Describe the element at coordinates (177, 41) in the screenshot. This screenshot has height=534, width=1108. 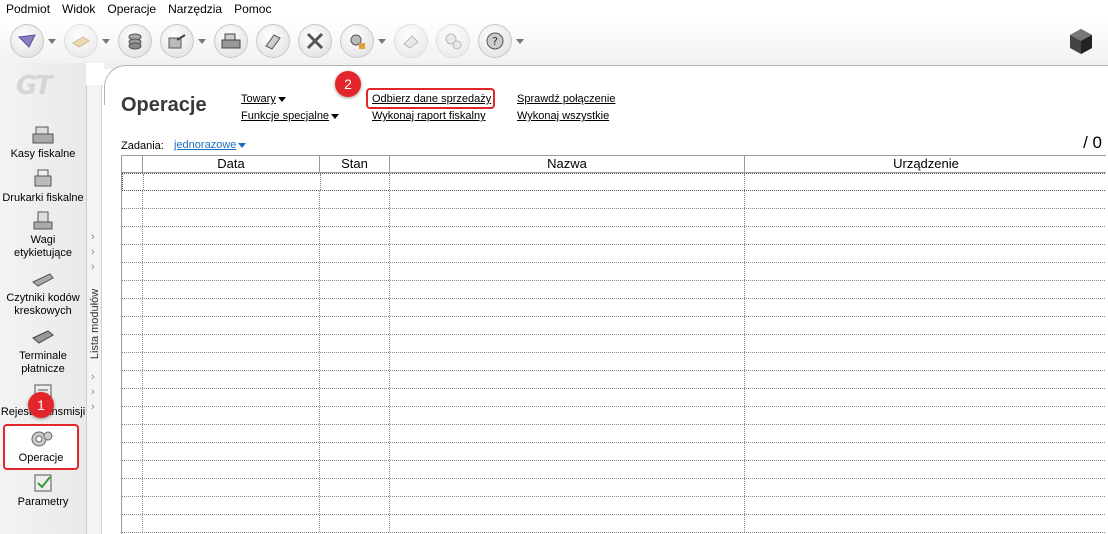
I see `export-icon` at that location.